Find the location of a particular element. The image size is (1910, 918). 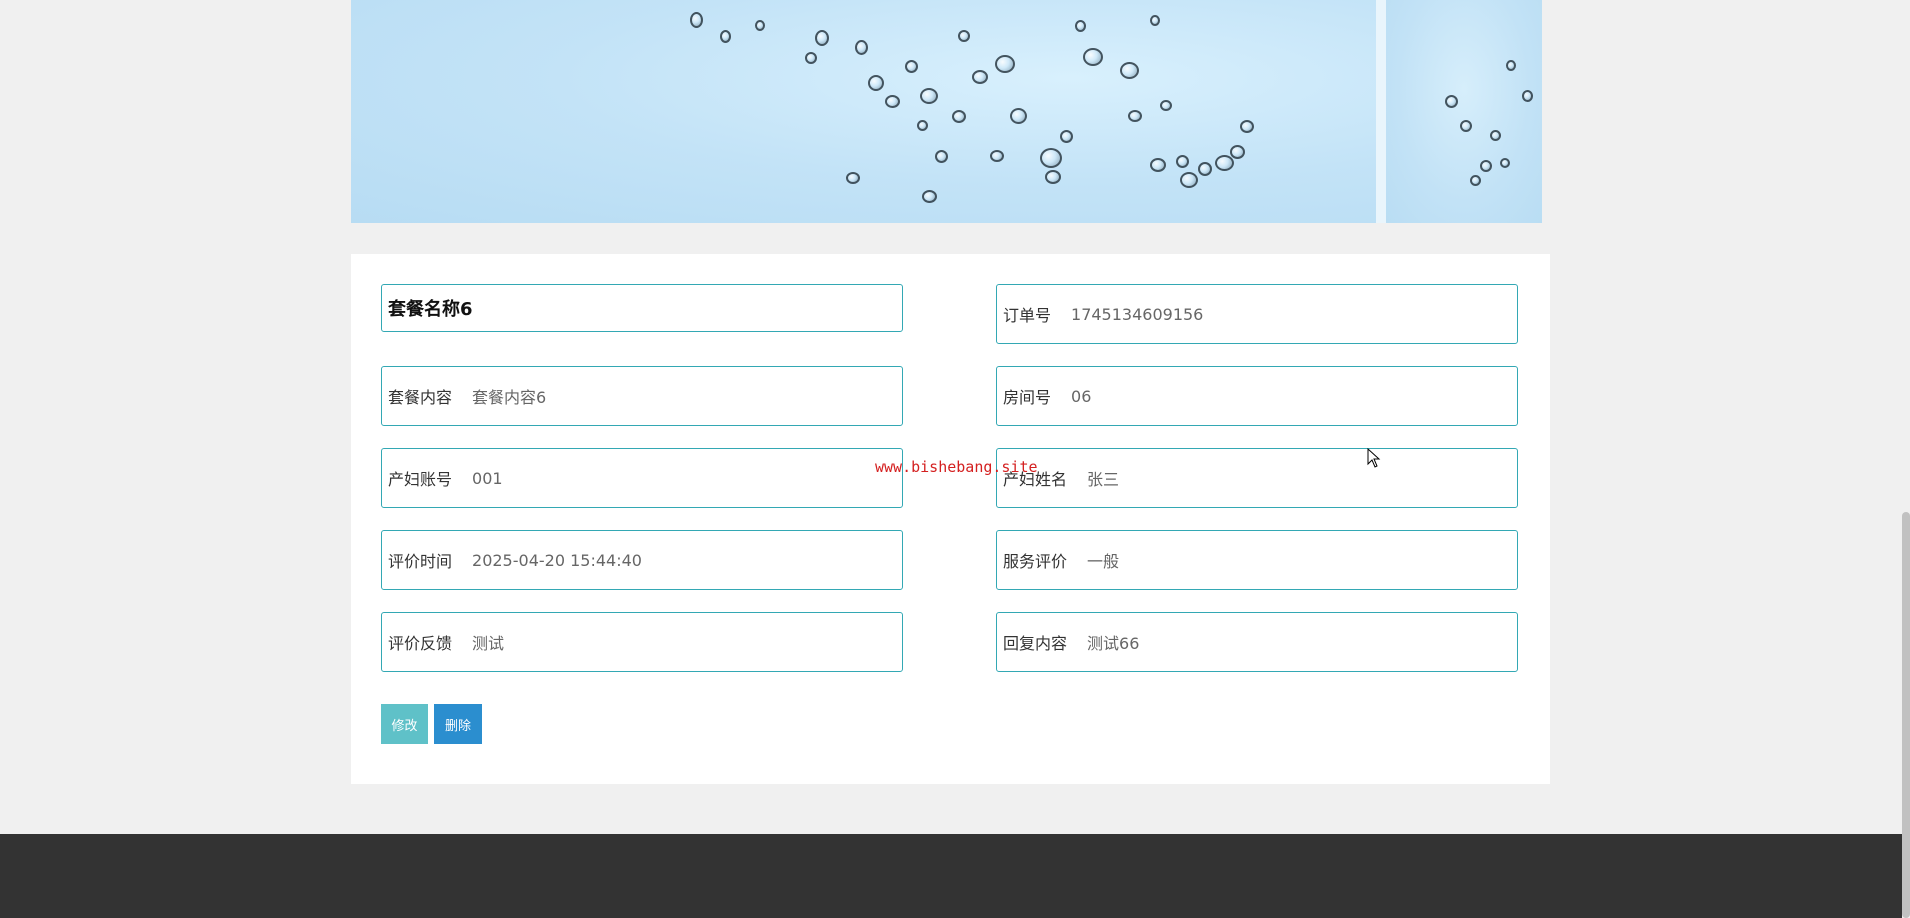

scrollbar-track is located at coordinates (1906, 459).